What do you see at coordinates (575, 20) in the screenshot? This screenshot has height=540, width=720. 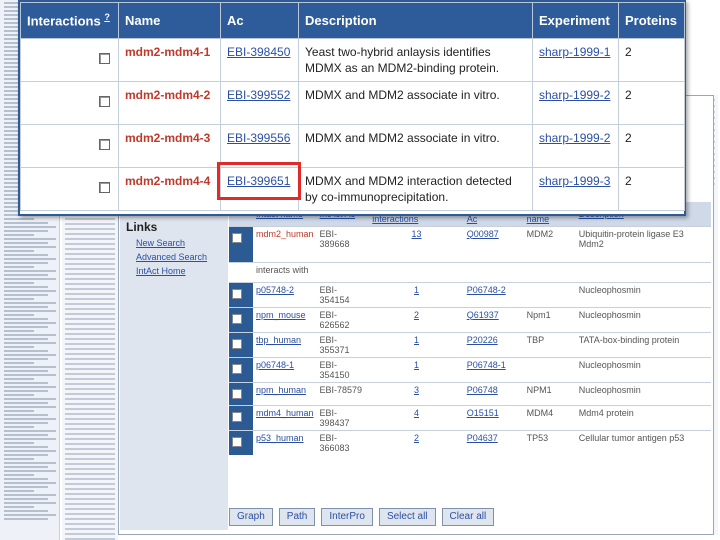 I see `header-experiment: Experiment` at bounding box center [575, 20].